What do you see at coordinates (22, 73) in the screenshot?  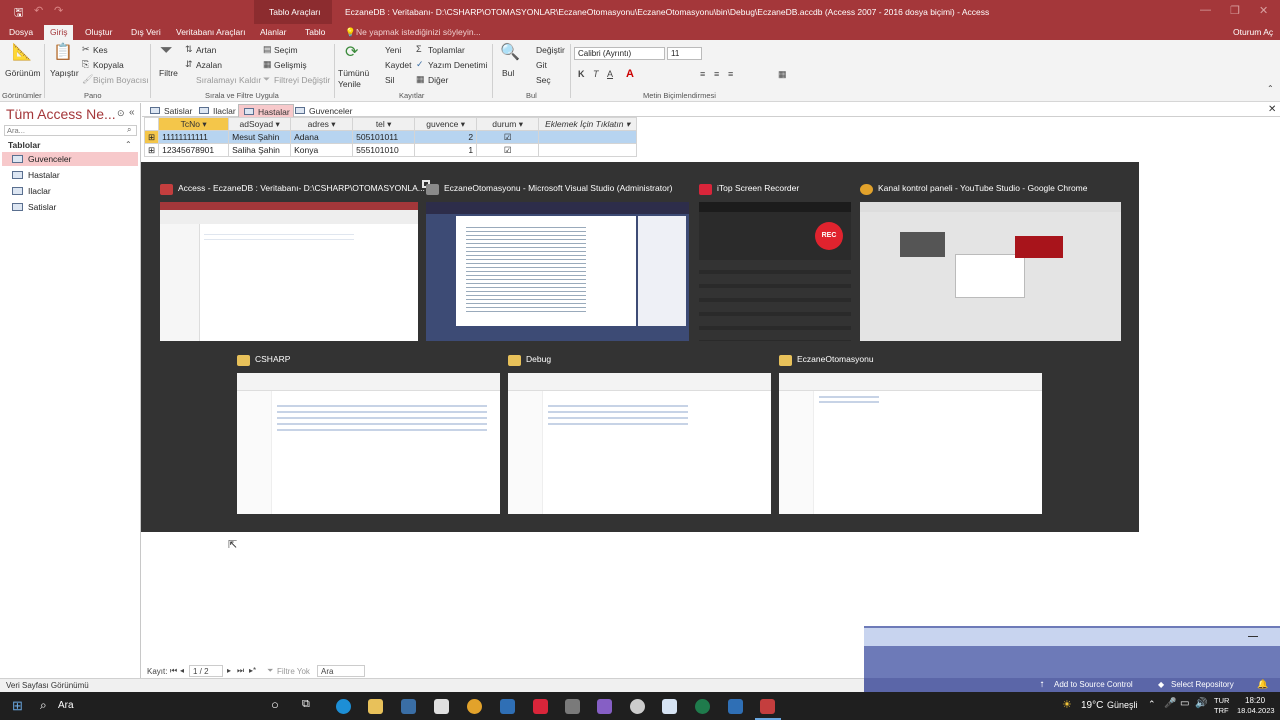 I see `view-button: Görünüm` at bounding box center [22, 73].